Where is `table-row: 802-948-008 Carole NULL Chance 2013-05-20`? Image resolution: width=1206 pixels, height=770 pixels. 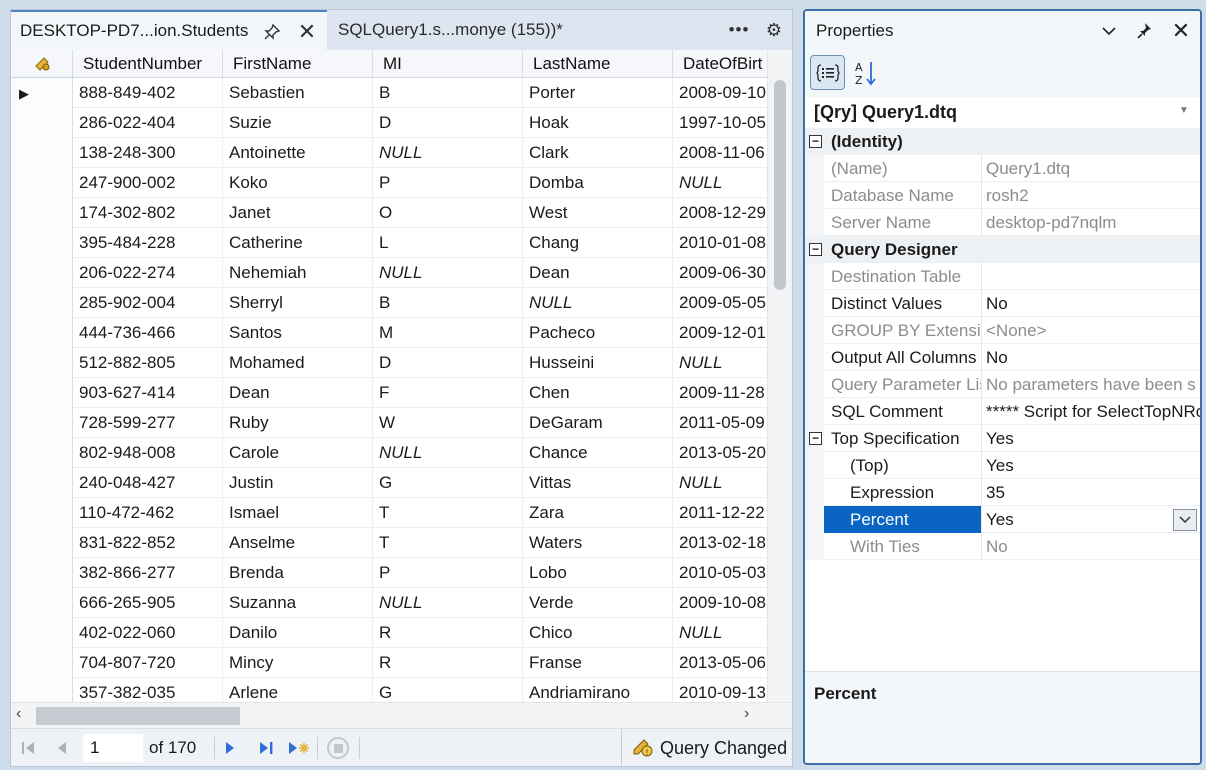 table-row: 802-948-008 Carole NULL Chance 2013-05-20 is located at coordinates (389, 453).